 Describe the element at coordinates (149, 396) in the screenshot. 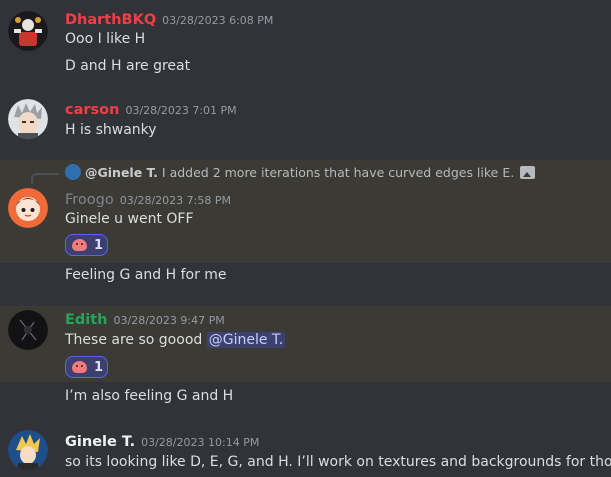

I see `message-text: I’m also feeling G and H` at that location.